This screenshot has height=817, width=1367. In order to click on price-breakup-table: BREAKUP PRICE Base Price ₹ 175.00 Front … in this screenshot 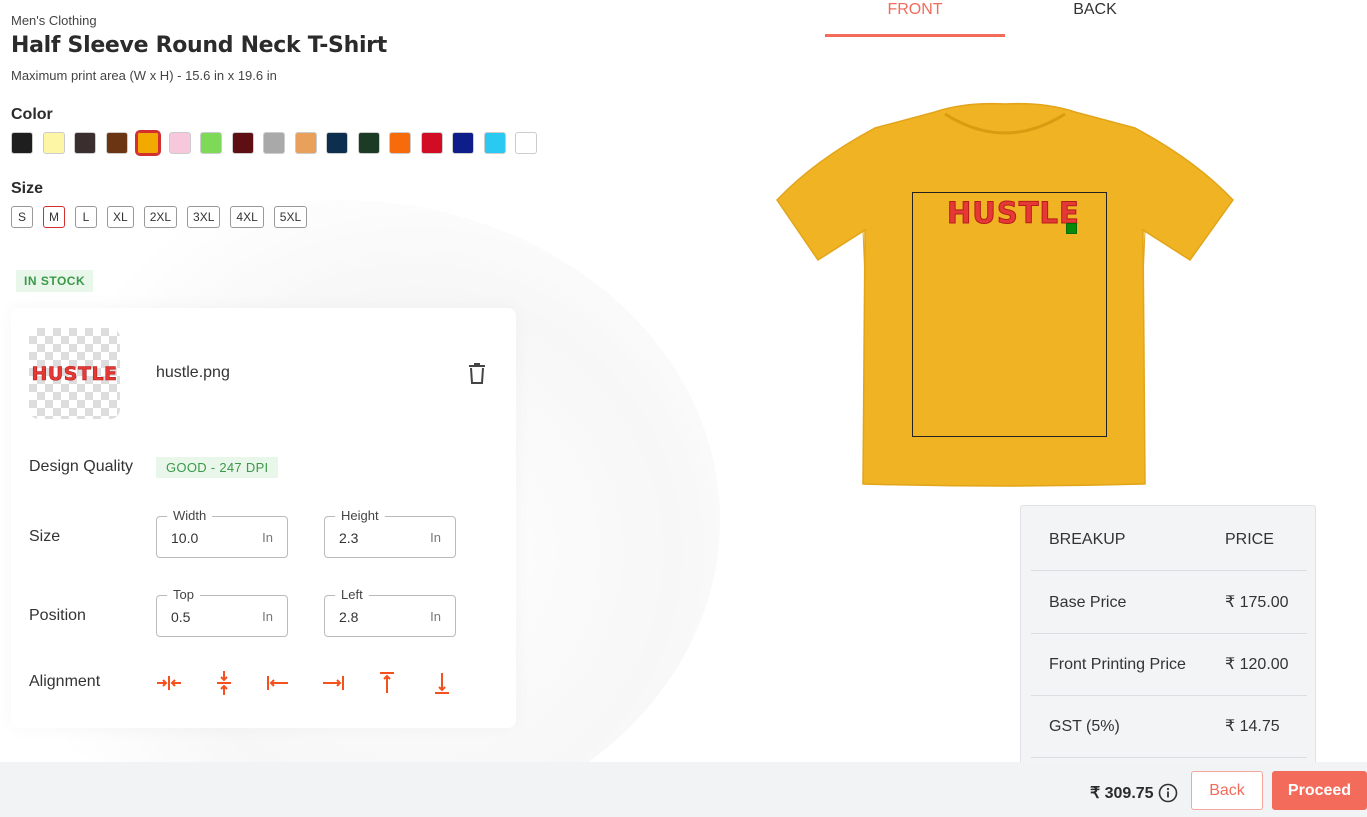, I will do `click(1168, 635)`.